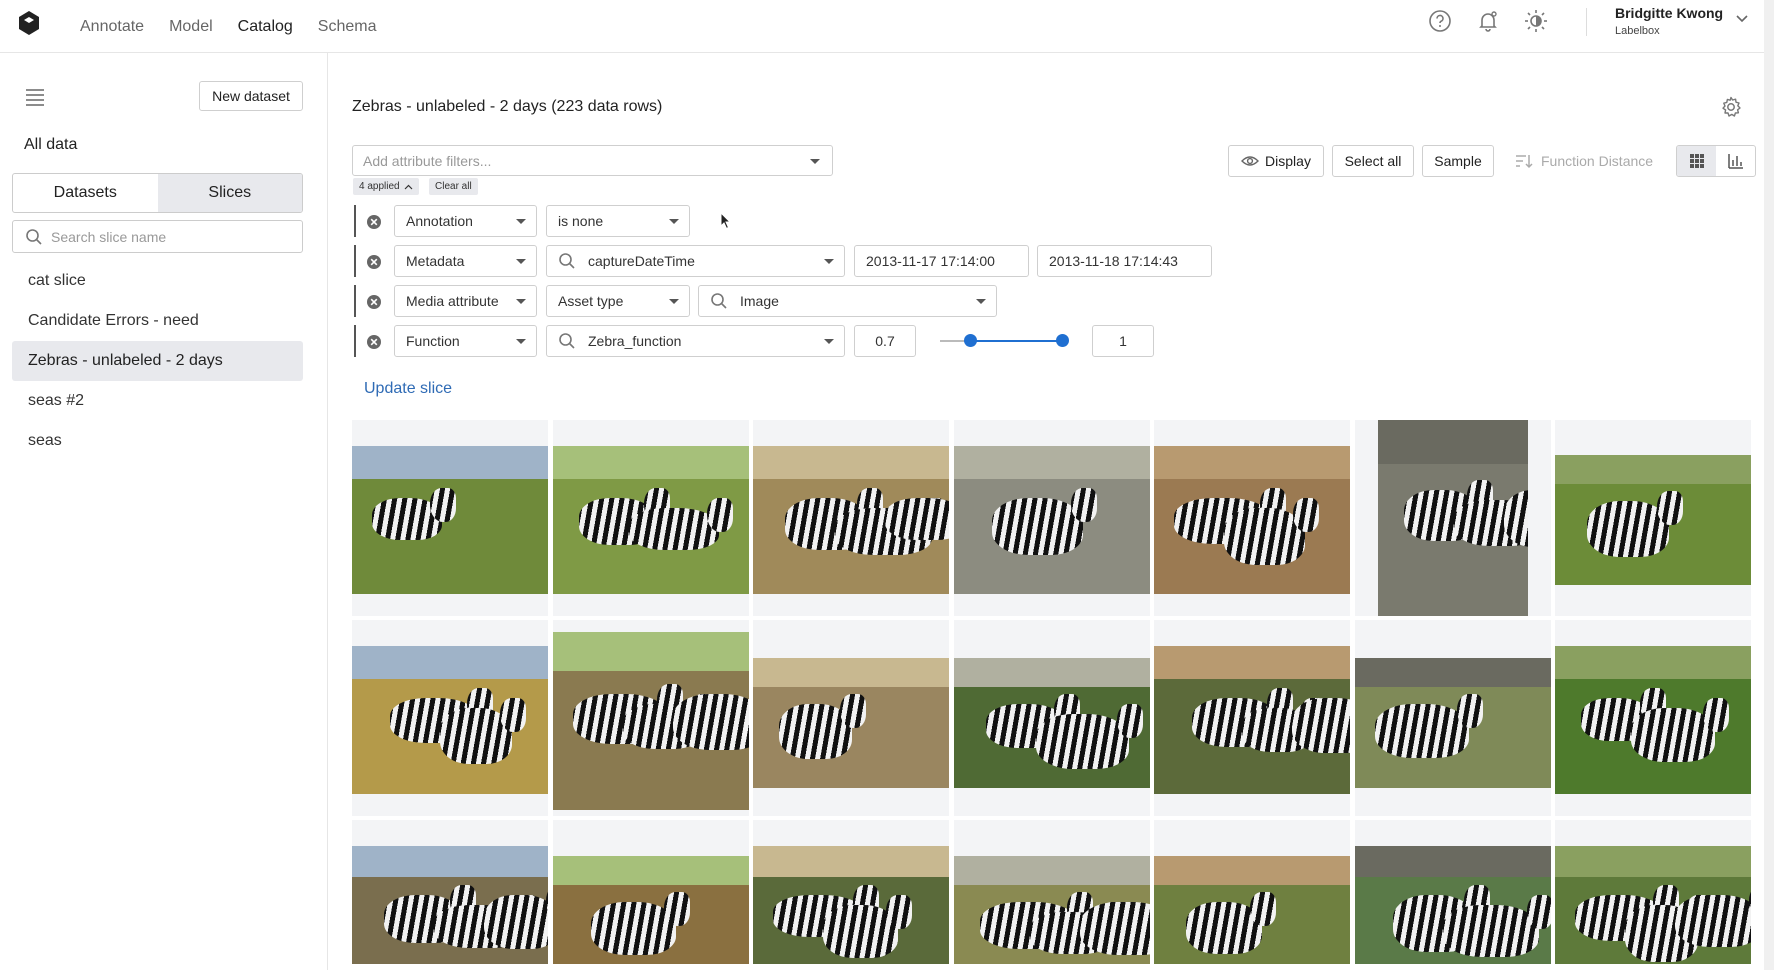 Image resolution: width=1774 pixels, height=970 pixels. Describe the element at coordinates (408, 186) in the screenshot. I see `chevron-up-icon` at that location.